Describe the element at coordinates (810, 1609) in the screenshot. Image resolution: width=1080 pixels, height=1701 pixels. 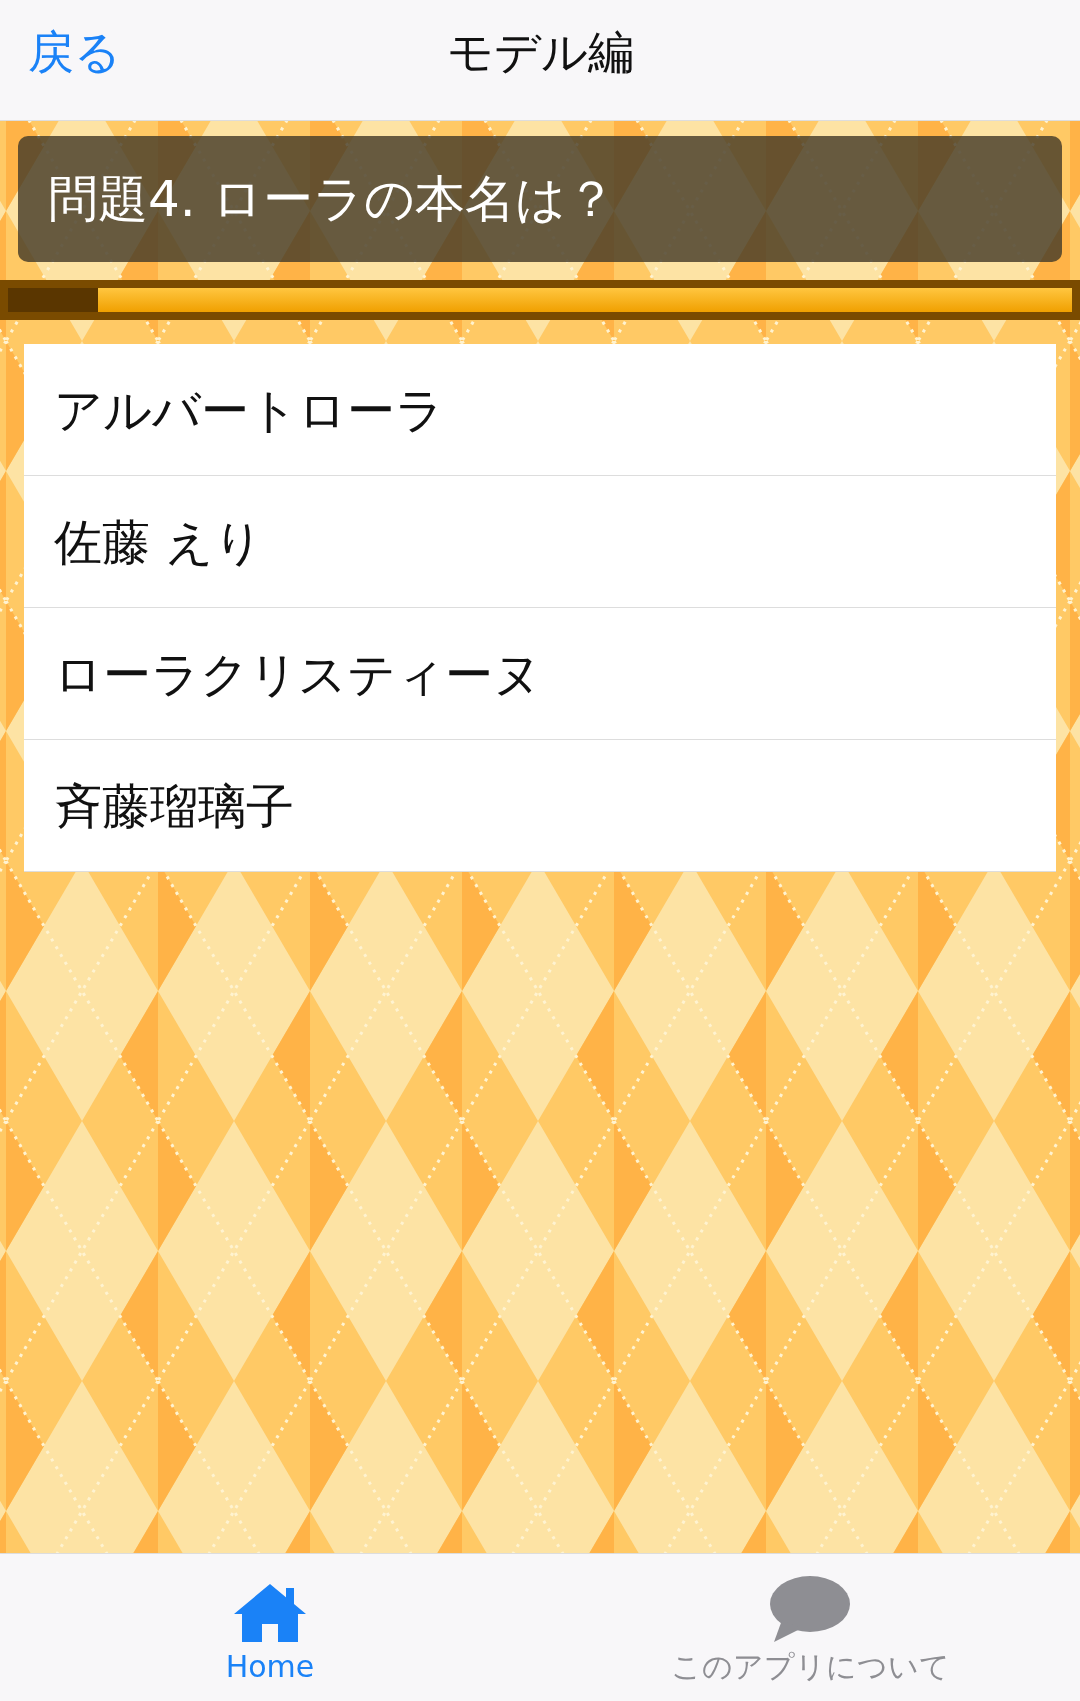
I see `speech-bubble-icon` at that location.